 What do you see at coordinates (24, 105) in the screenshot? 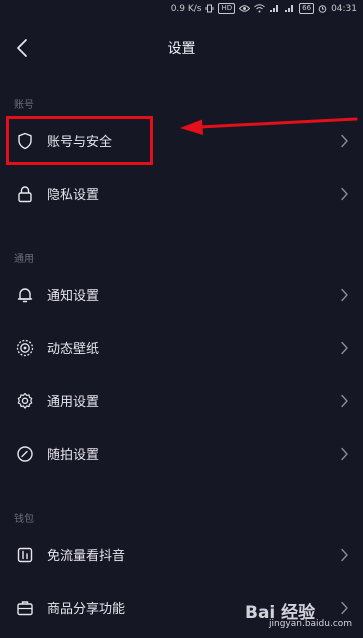
I see `section-label-account: 账号` at bounding box center [24, 105].